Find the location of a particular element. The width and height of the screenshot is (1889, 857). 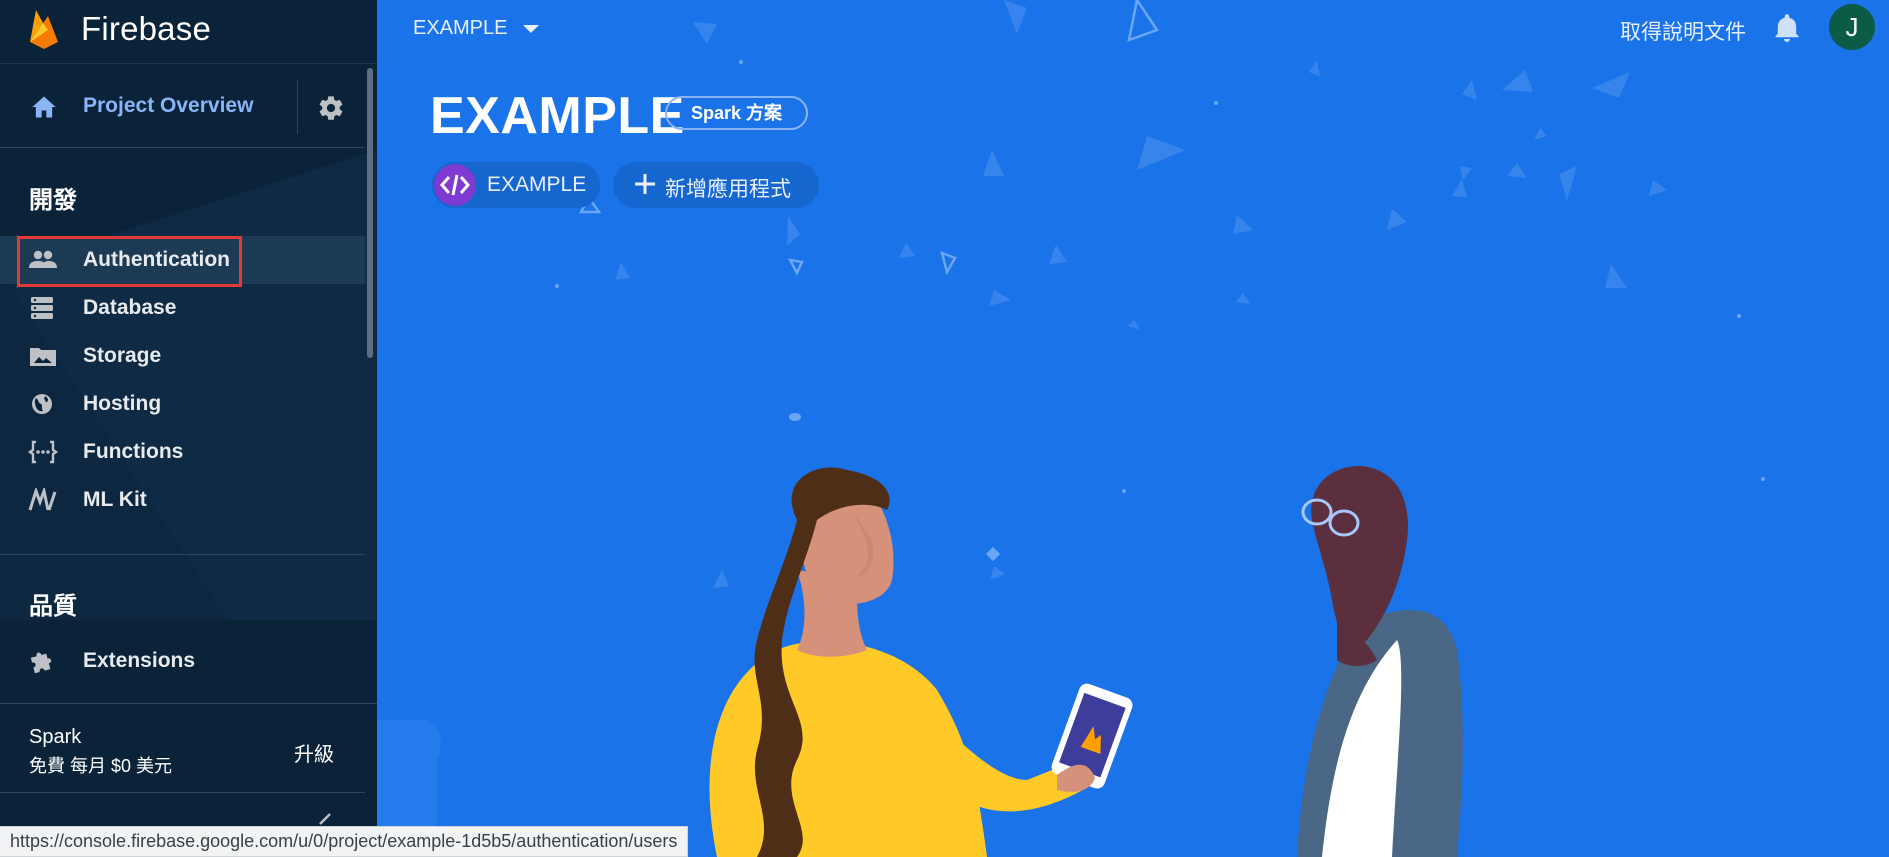

web-app-badge is located at coordinates (455, 185).